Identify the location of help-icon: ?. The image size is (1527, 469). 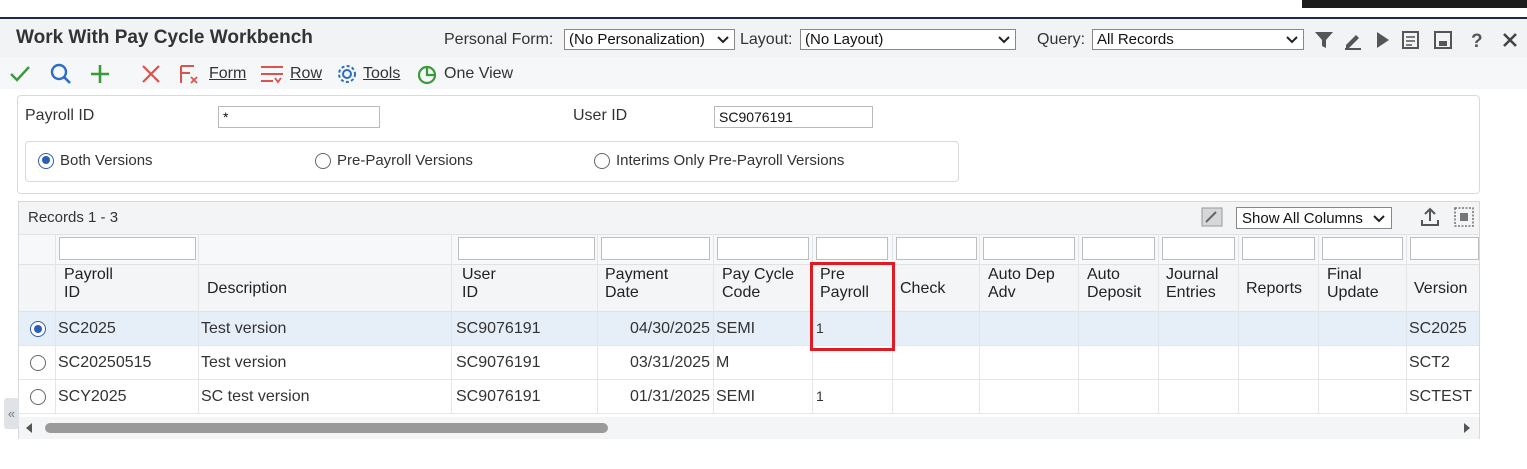
(1477, 40).